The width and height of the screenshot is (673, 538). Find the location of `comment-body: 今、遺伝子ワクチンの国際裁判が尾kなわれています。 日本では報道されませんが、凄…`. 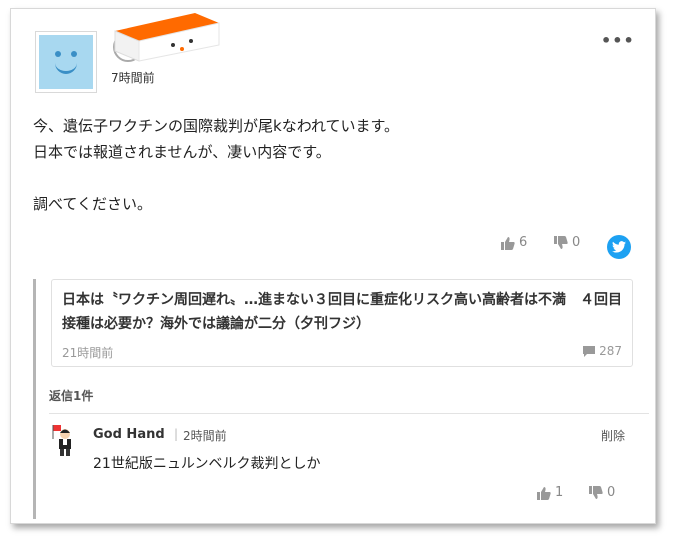

comment-body: 今、遺伝子ワクチンの国際裁判が尾kなわれています。 日本では報道されませんが、凄… is located at coordinates (216, 165).